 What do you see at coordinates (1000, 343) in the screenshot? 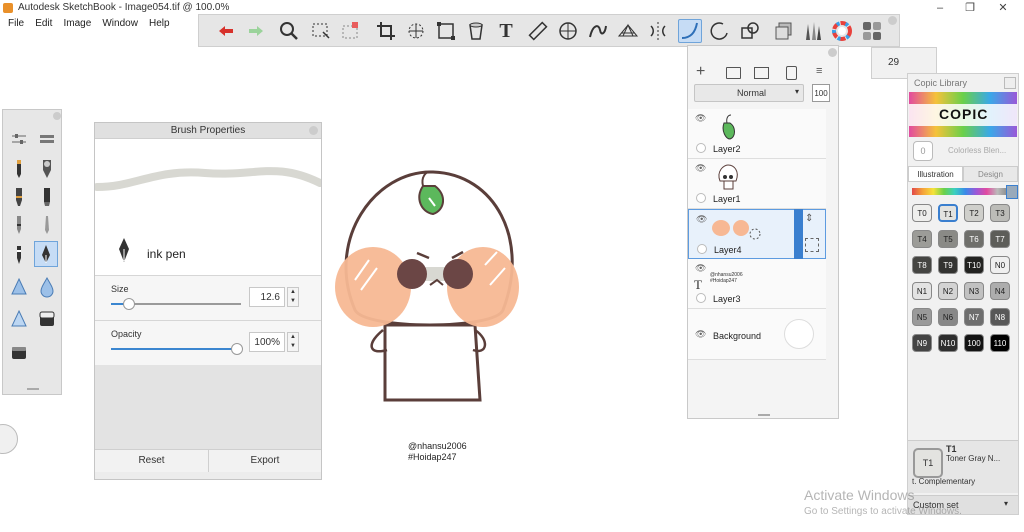
I see `copic-swatch: 110` at bounding box center [1000, 343].